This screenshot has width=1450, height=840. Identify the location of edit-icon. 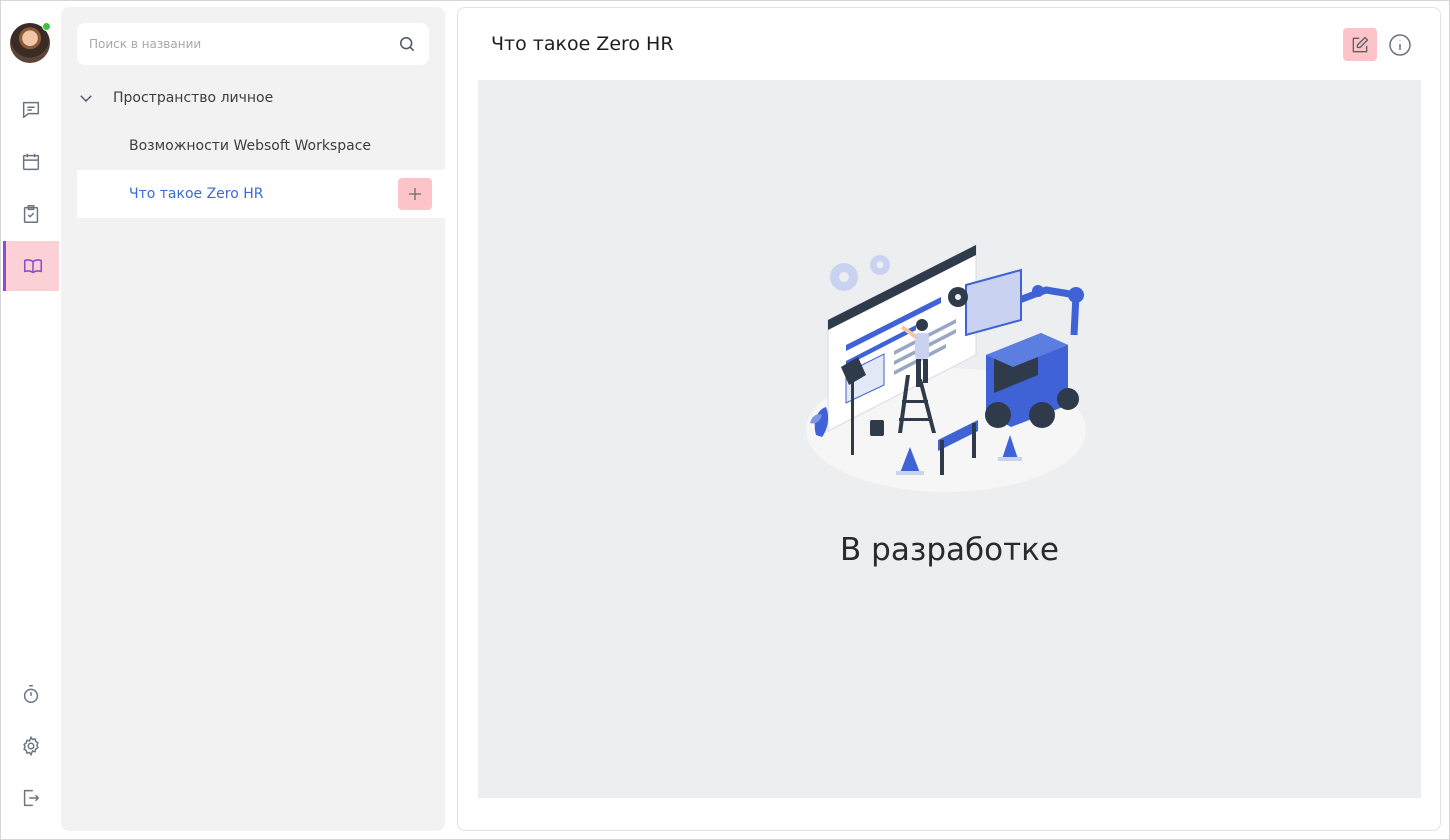
(1360, 44).